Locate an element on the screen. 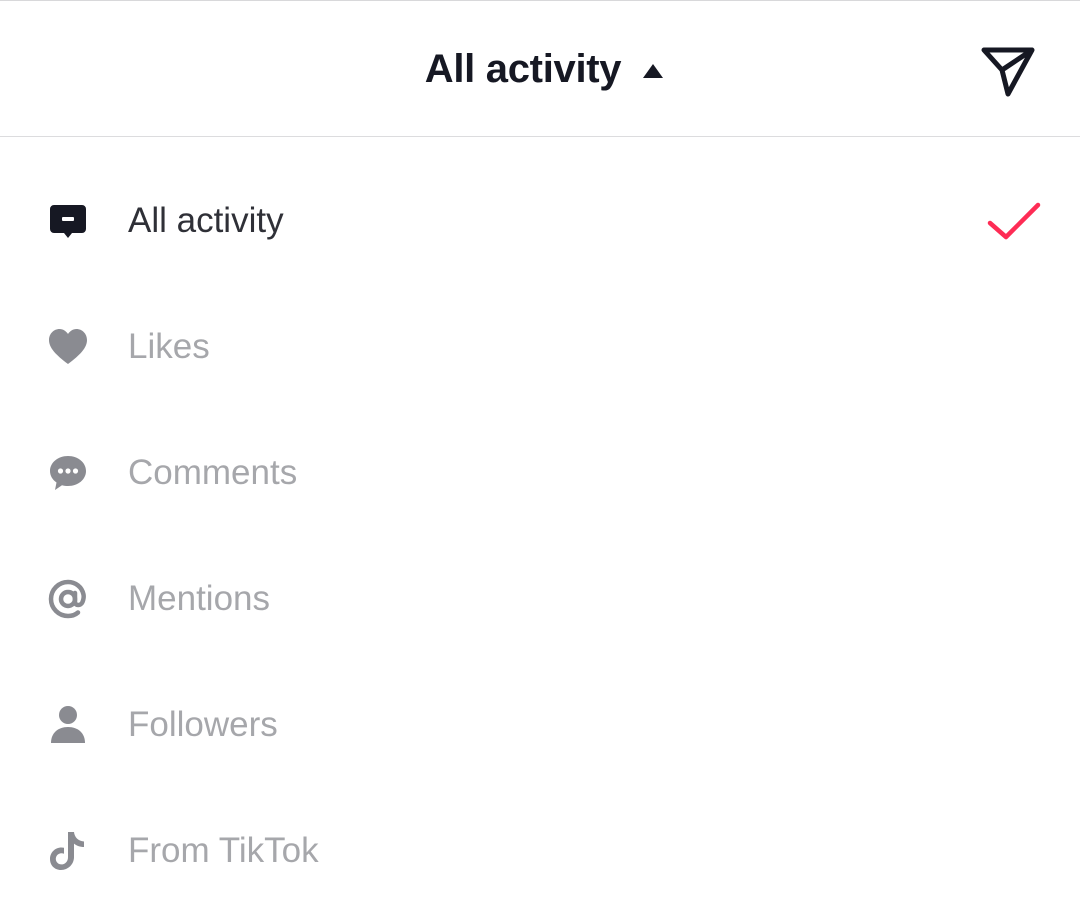  page-title: All activity is located at coordinates (523, 69).